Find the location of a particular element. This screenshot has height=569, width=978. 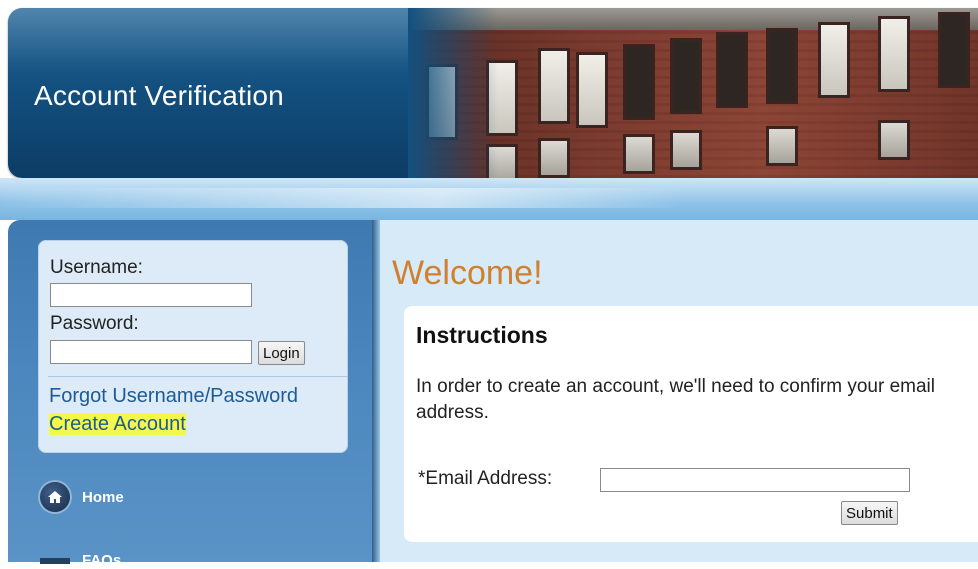

submit-button: Submit is located at coordinates (869, 513).